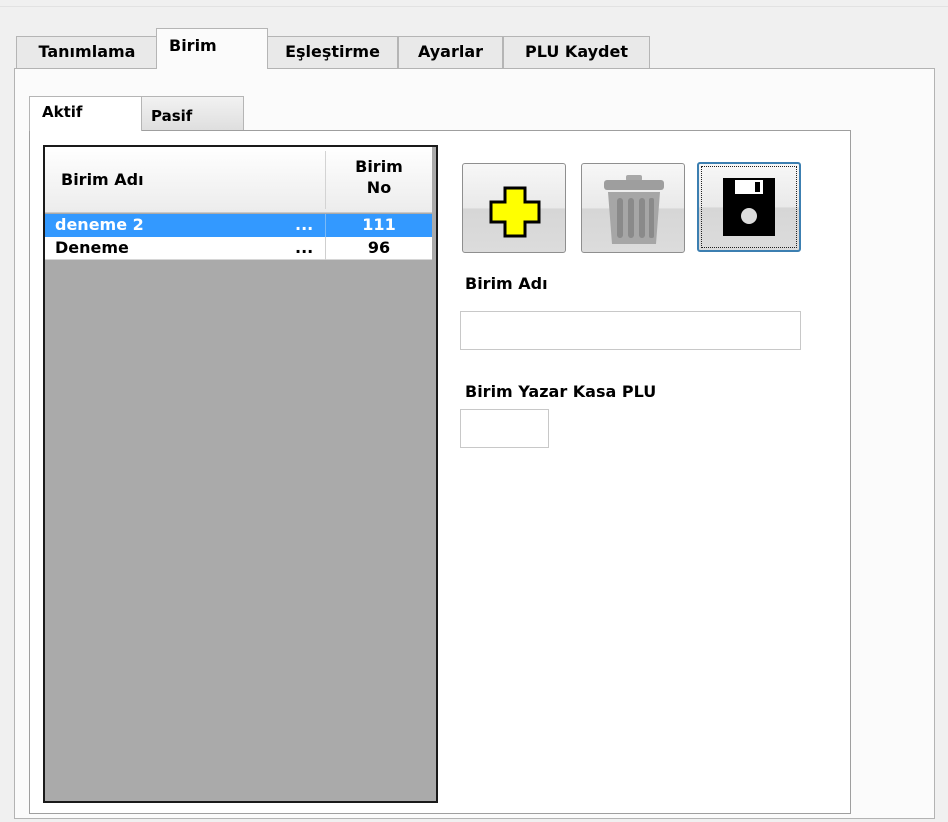 This screenshot has width=948, height=822. What do you see at coordinates (238, 248) in the screenshot?
I see `table-row: Deneme ... 96` at bounding box center [238, 248].